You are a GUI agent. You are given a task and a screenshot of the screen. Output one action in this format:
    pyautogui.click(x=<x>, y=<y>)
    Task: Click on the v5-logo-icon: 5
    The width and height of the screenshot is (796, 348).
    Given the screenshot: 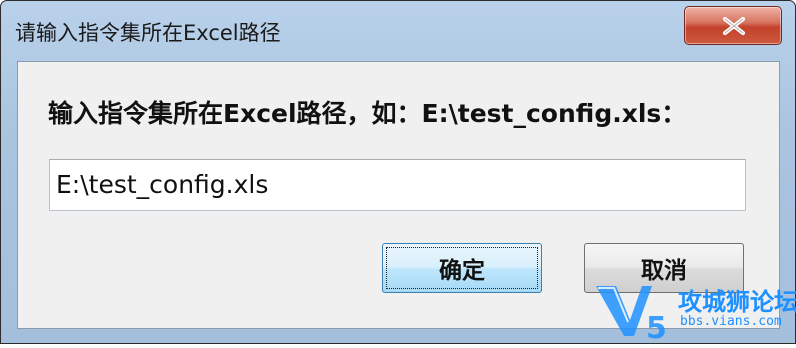 What is the action you would take?
    pyautogui.click(x=631, y=316)
    